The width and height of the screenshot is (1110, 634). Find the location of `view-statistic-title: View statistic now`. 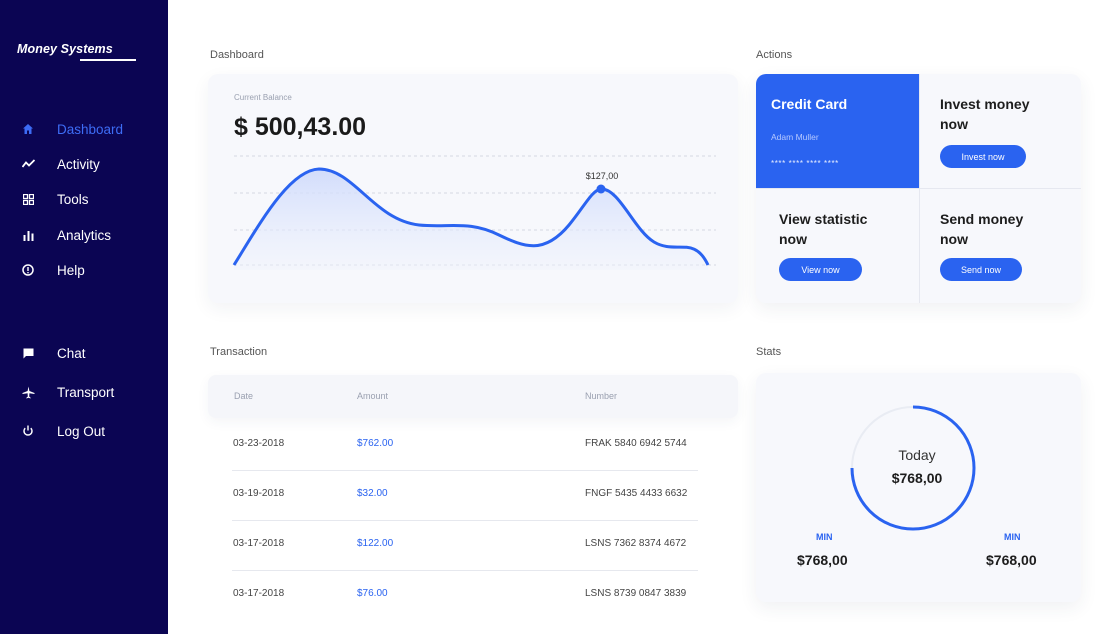

view-statistic-title: View statistic now is located at coordinates (823, 229).